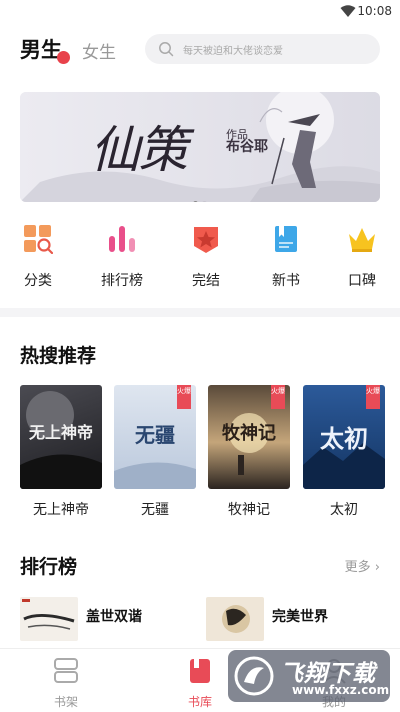 The image size is (400, 712). I want to click on category-label: 排行榜, so click(122, 281).